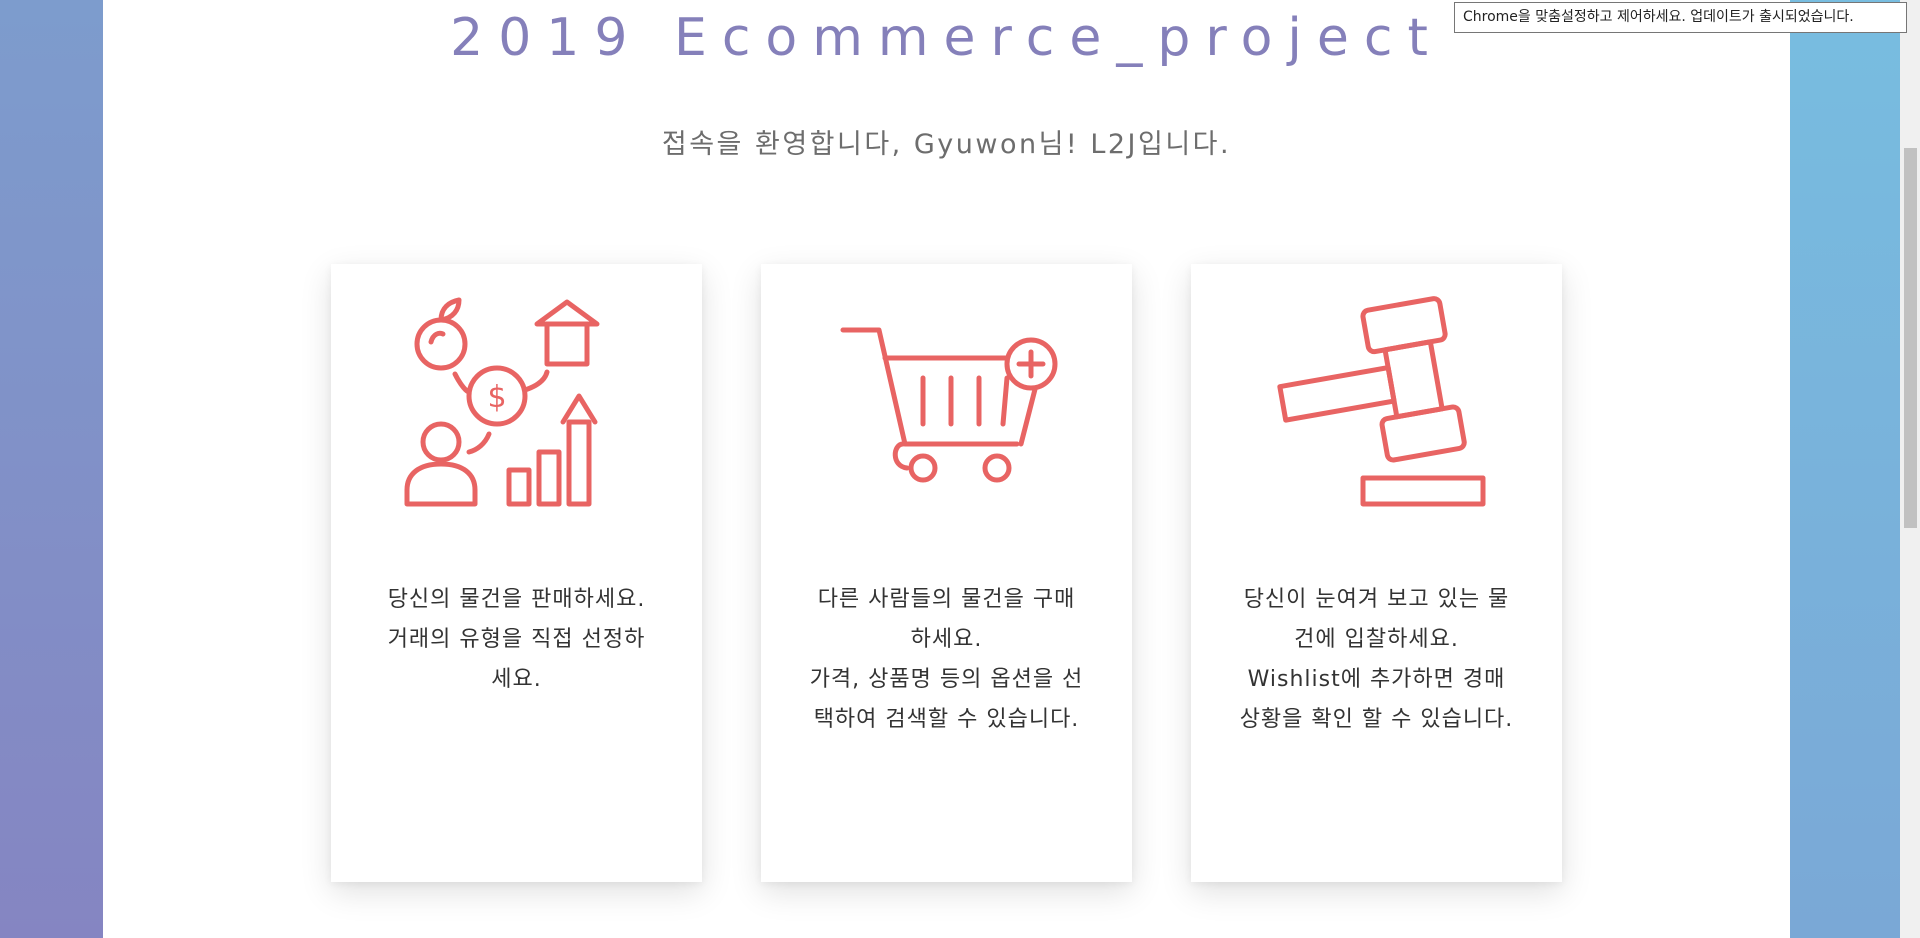  Describe the element at coordinates (1845, 469) in the screenshot. I see `background-right` at that location.